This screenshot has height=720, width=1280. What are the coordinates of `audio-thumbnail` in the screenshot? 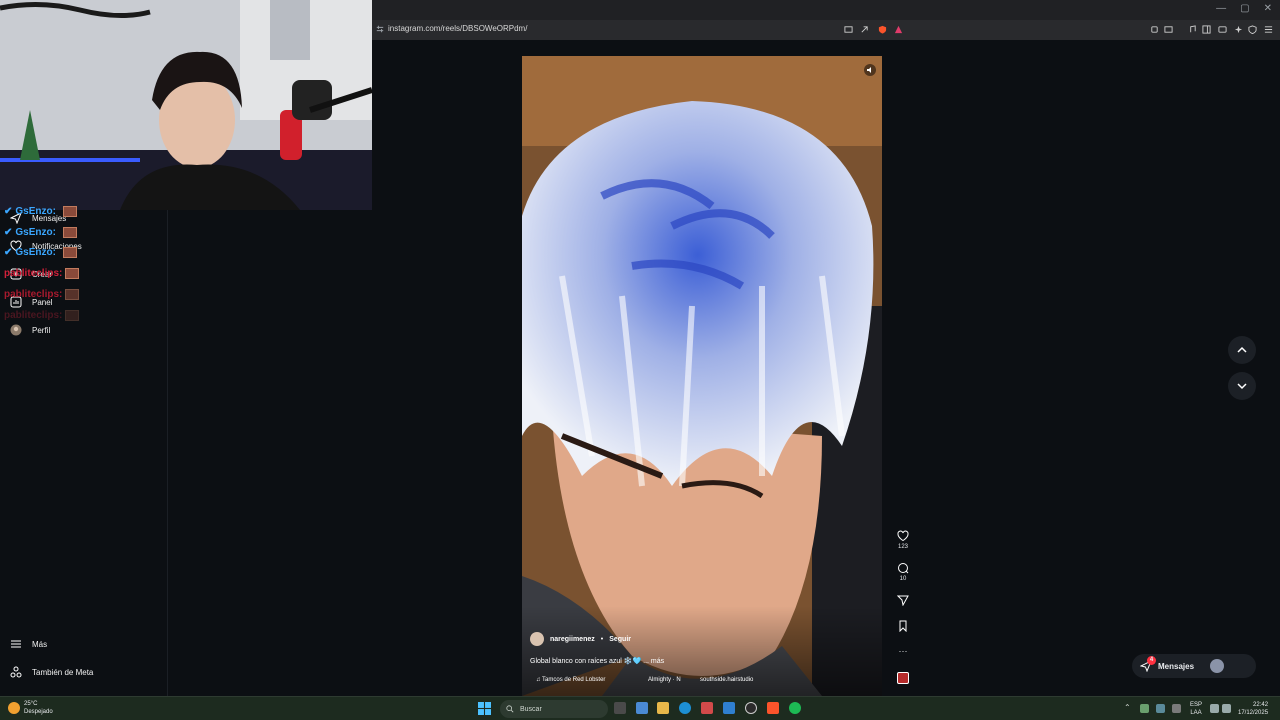 It's located at (903, 679).